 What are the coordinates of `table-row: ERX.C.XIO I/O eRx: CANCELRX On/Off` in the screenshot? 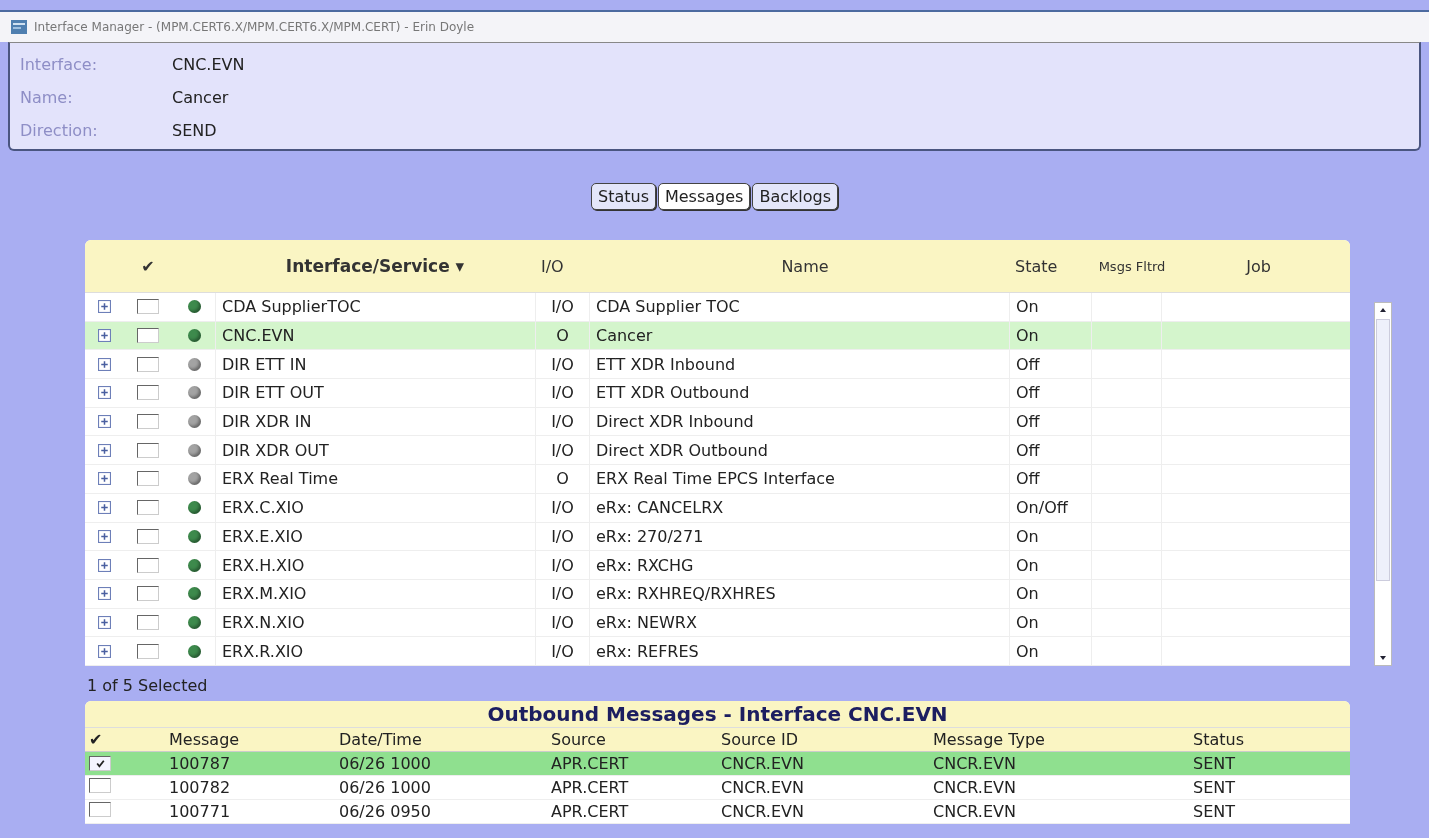 It's located at (717, 508).